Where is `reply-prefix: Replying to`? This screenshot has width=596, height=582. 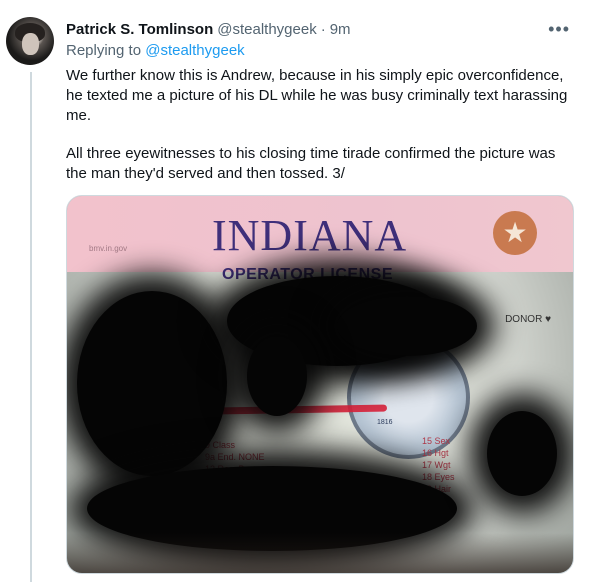 reply-prefix: Replying to is located at coordinates (104, 50).